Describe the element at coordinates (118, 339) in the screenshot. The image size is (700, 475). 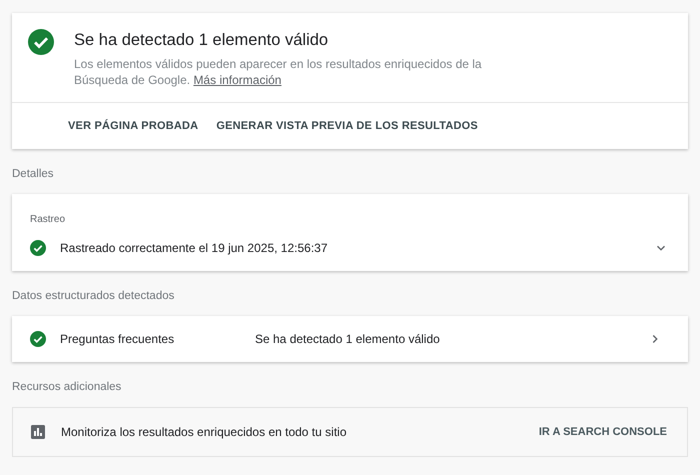
I see `item-type: Preguntas frecuentes` at that location.